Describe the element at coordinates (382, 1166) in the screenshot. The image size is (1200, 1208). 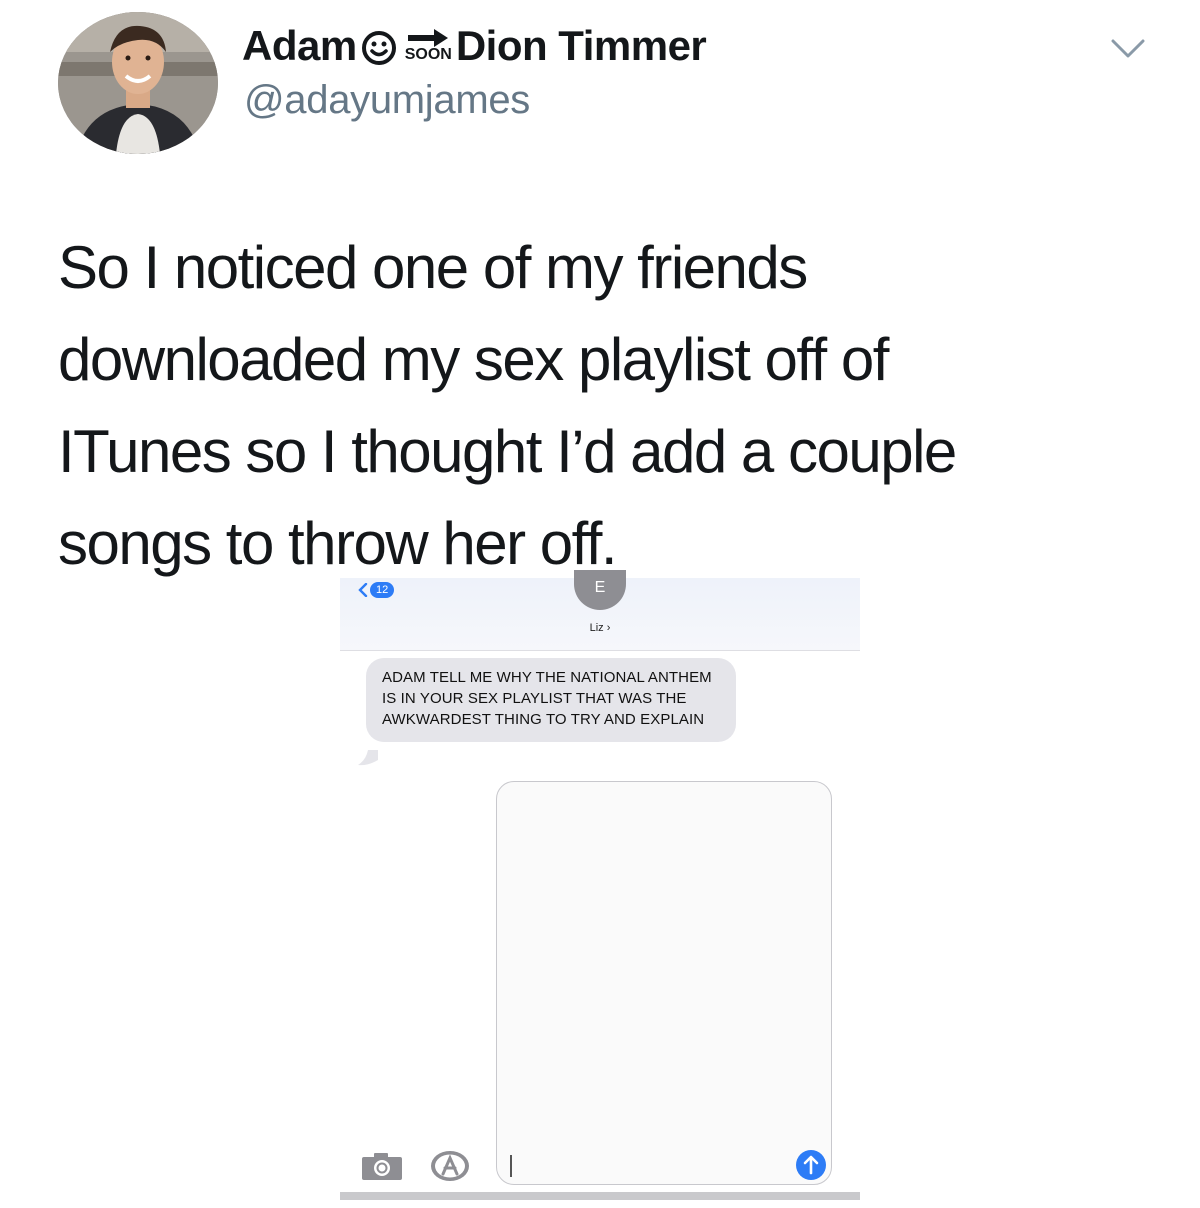
I see `camera-icon` at that location.